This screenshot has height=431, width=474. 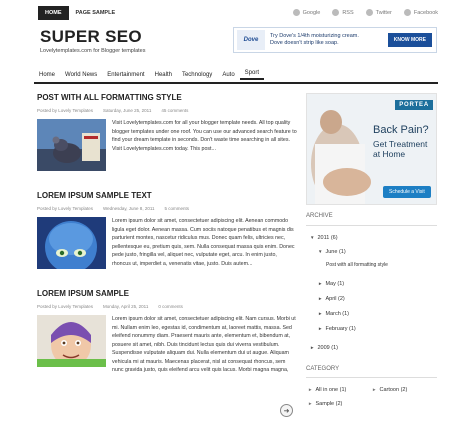 I want to click on social-links: Google RSS Twitter Facebook, so click(x=365, y=12).